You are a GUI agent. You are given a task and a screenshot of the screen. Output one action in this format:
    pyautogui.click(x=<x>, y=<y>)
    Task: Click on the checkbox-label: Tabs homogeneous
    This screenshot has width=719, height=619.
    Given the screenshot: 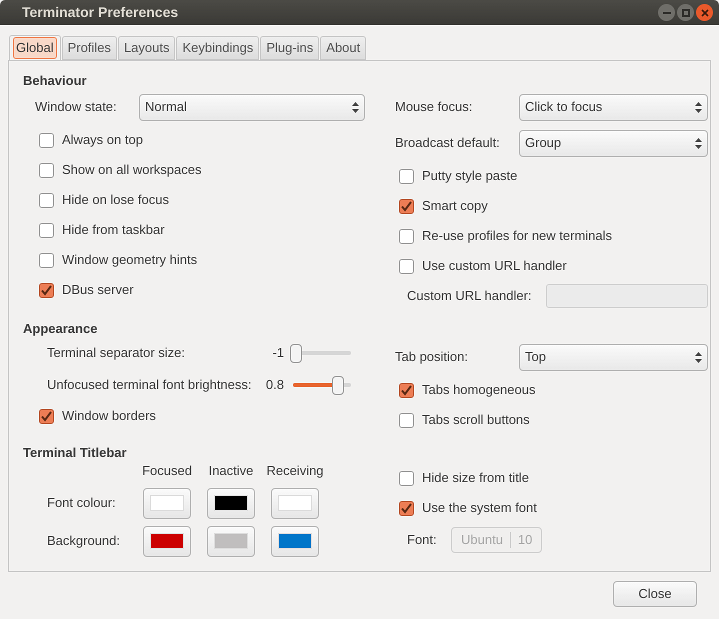 What is the action you would take?
    pyautogui.click(x=479, y=390)
    